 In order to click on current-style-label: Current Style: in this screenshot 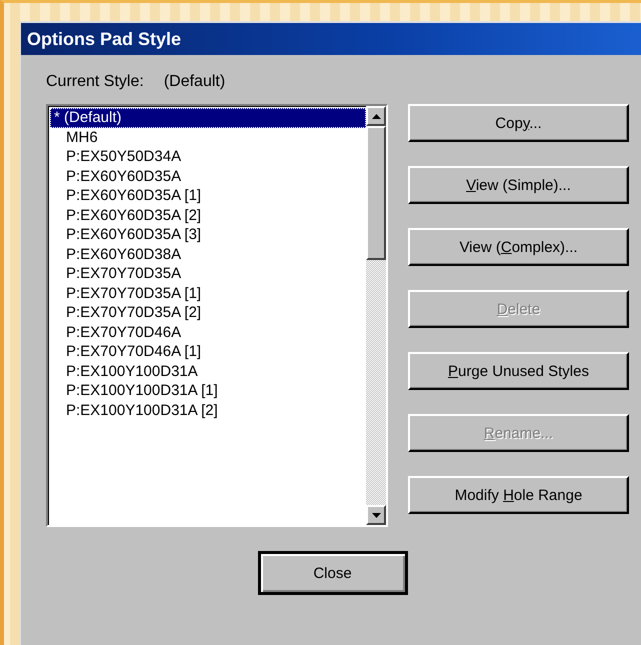, I will do `click(95, 82)`.